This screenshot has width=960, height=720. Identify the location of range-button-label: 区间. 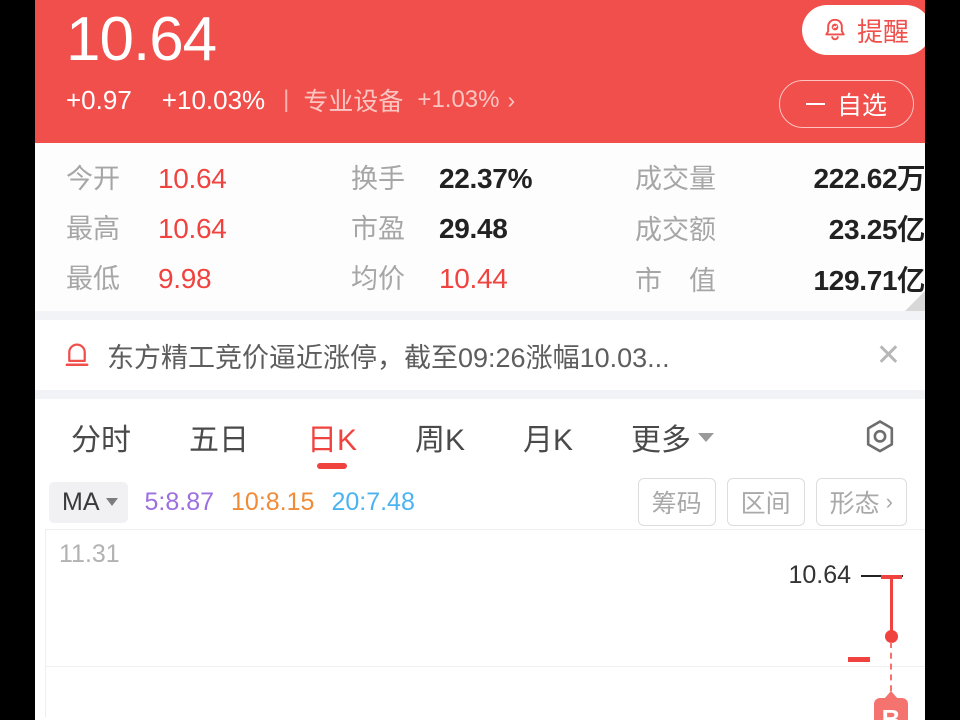
(765, 504).